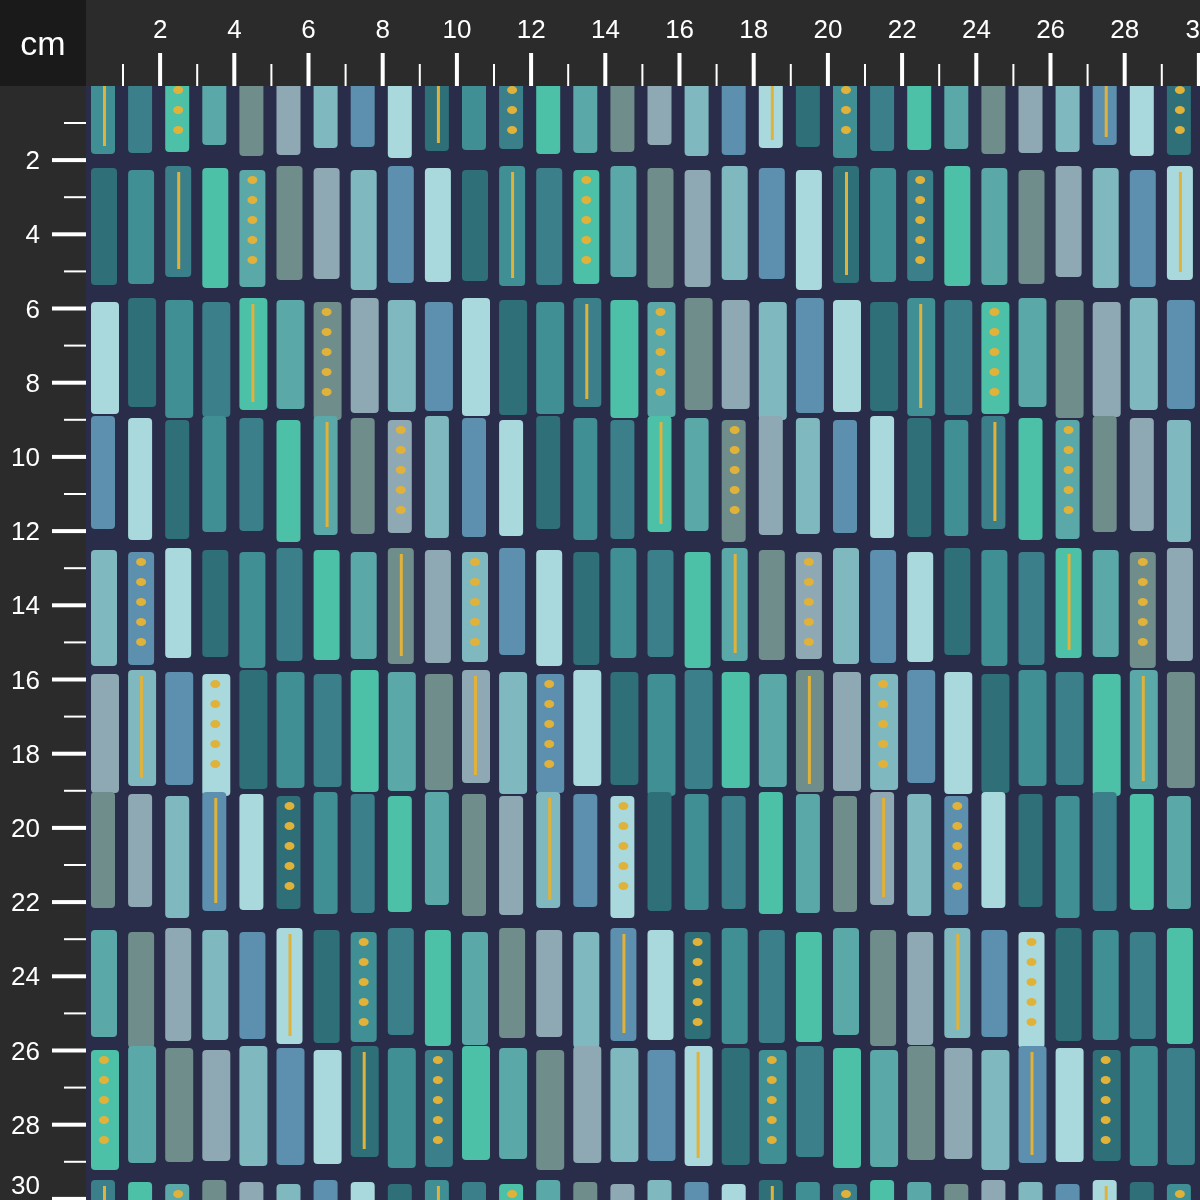  I want to click on ruler-number: 3, so click(1192, 29).